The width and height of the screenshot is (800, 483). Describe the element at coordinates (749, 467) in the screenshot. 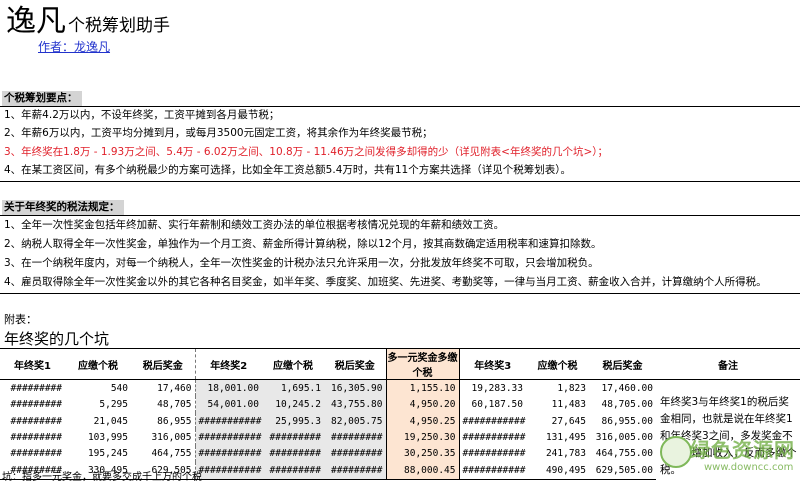

I see `watermark-url: www.downcc.com` at that location.